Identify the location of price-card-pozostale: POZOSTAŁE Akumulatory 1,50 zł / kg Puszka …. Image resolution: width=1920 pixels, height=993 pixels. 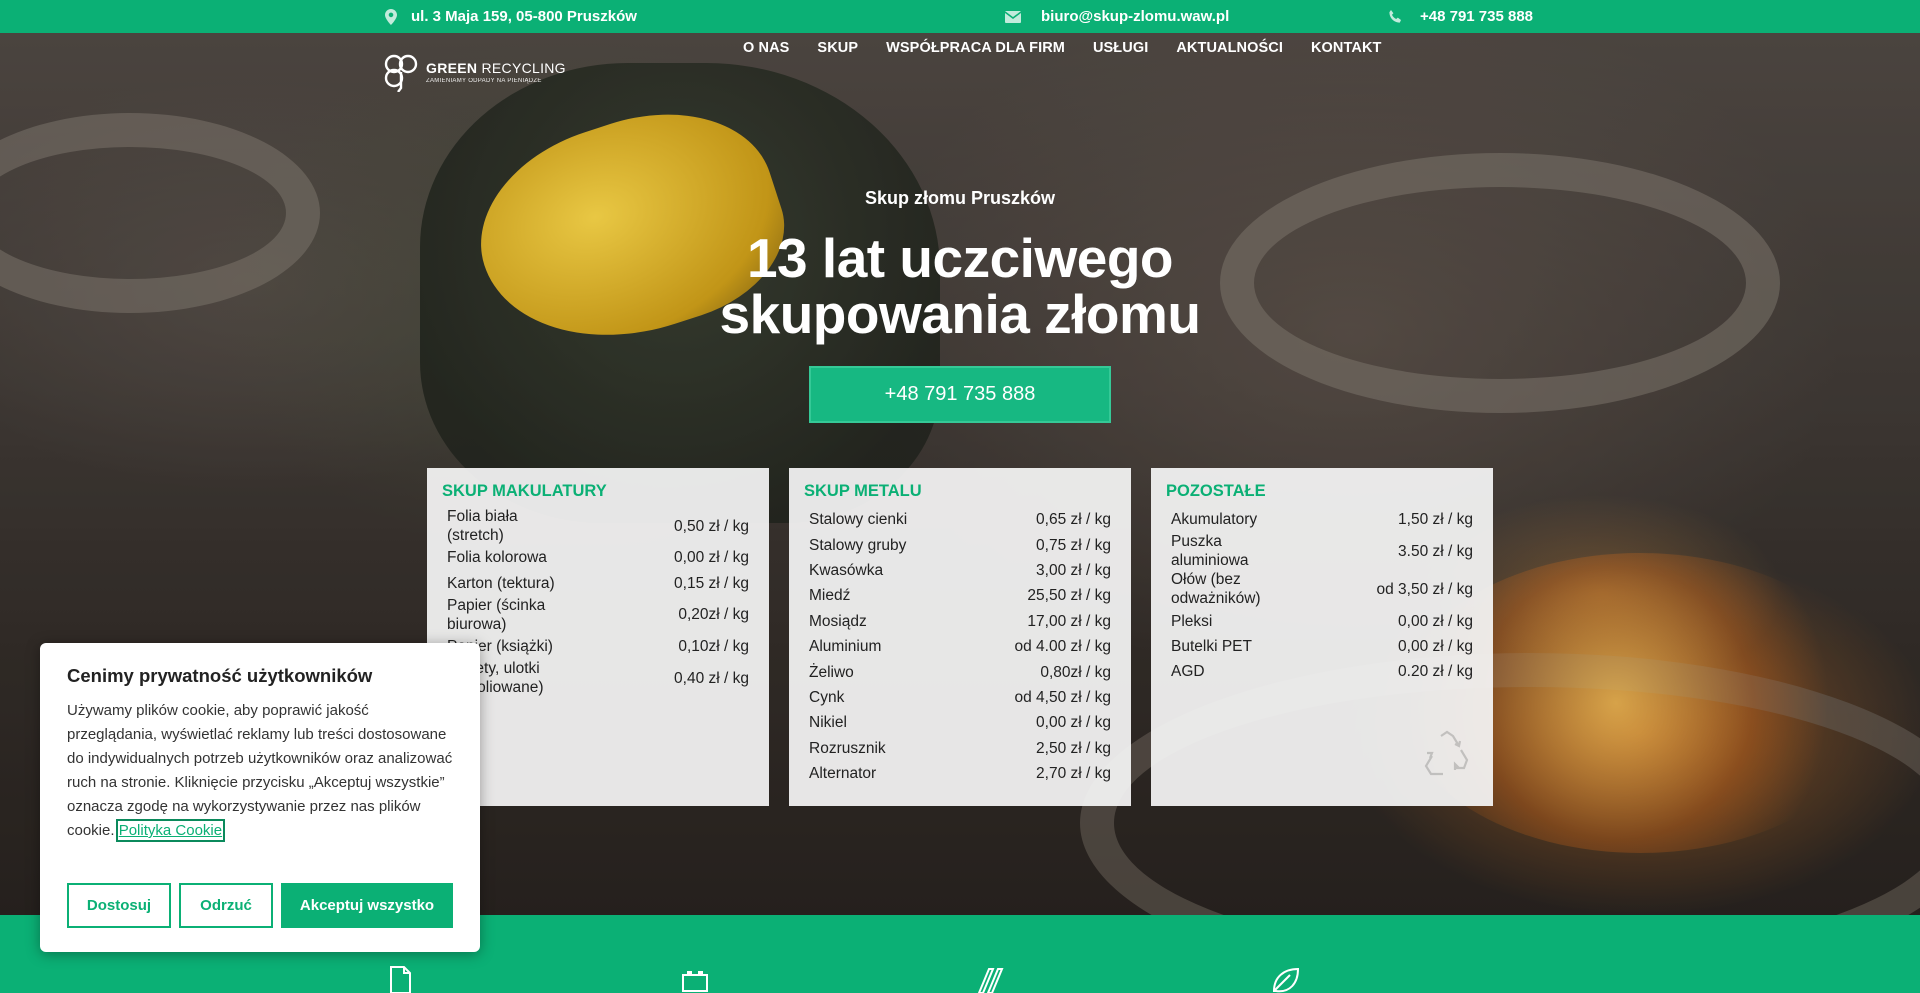
(1322, 637).